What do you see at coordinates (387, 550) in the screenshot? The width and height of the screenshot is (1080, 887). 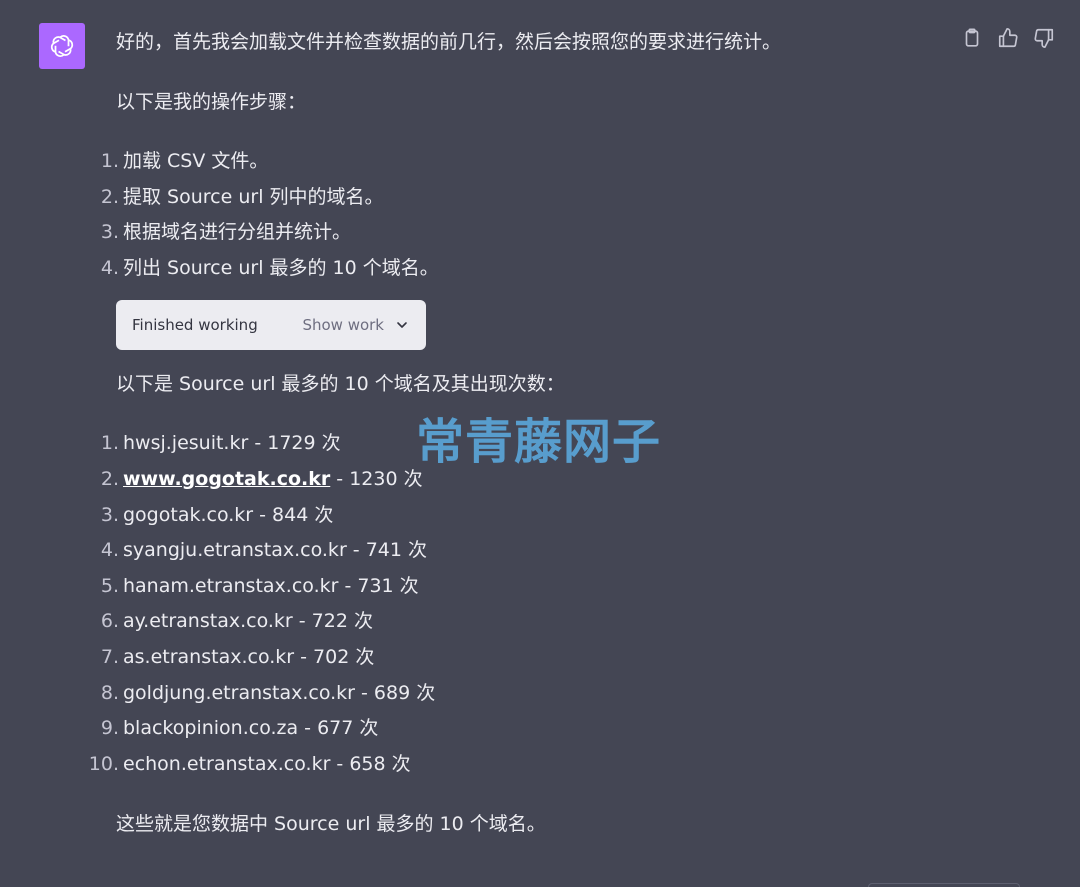 I see `count-text: - 741 次` at bounding box center [387, 550].